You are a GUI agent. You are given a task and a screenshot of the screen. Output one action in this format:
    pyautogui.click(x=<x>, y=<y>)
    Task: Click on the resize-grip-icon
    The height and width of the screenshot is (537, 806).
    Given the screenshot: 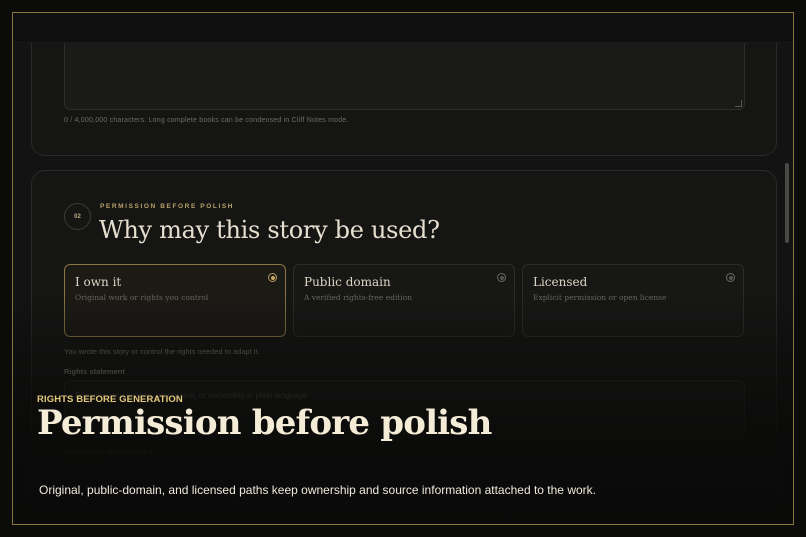 What is the action you would take?
    pyautogui.click(x=738, y=103)
    